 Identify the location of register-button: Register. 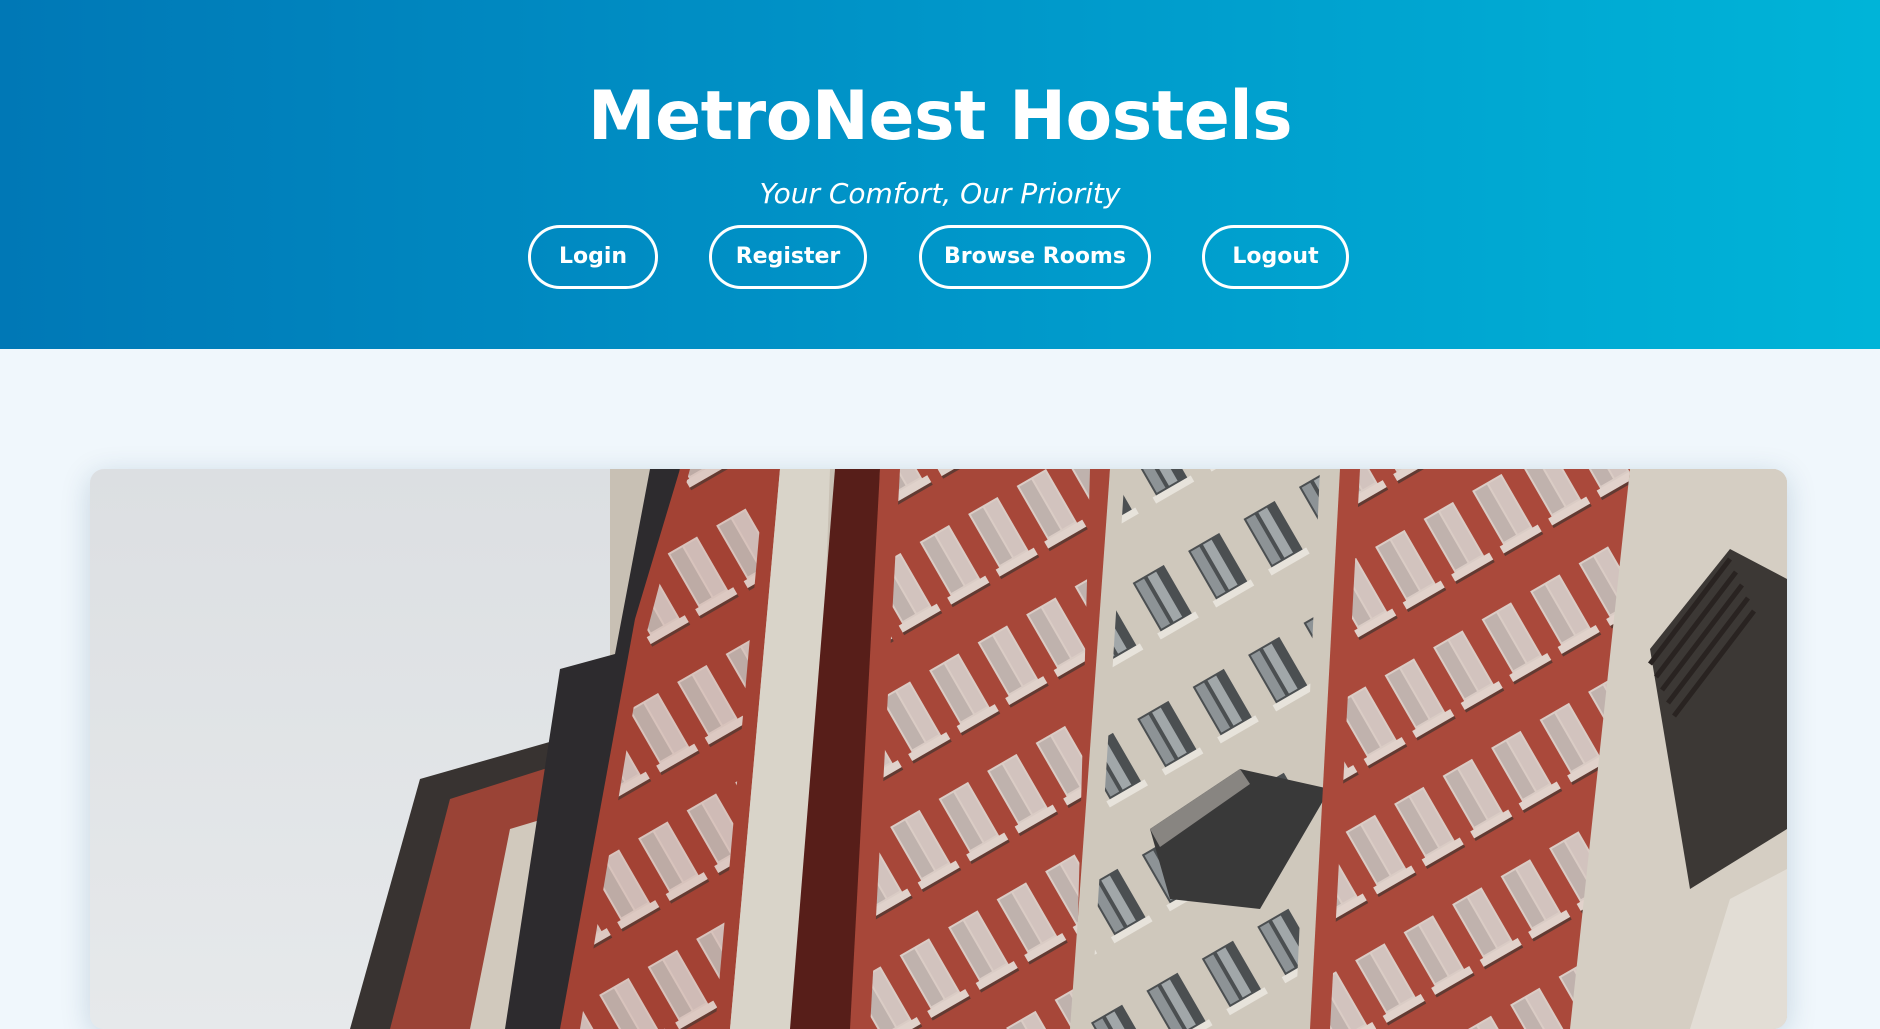
(788, 257).